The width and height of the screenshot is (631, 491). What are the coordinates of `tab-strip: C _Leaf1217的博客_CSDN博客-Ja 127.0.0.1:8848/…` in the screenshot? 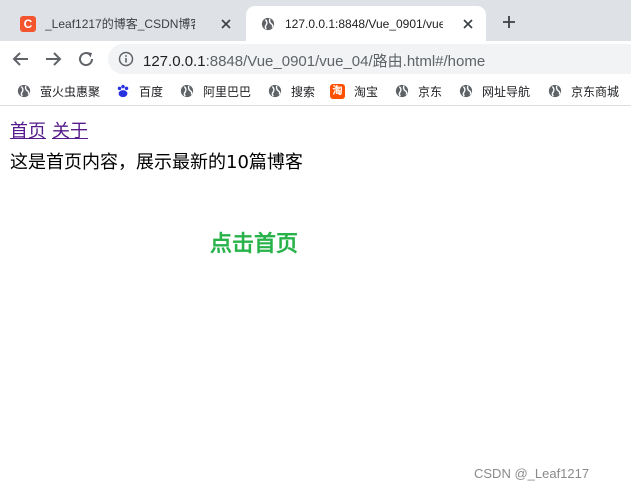 It's located at (315, 20).